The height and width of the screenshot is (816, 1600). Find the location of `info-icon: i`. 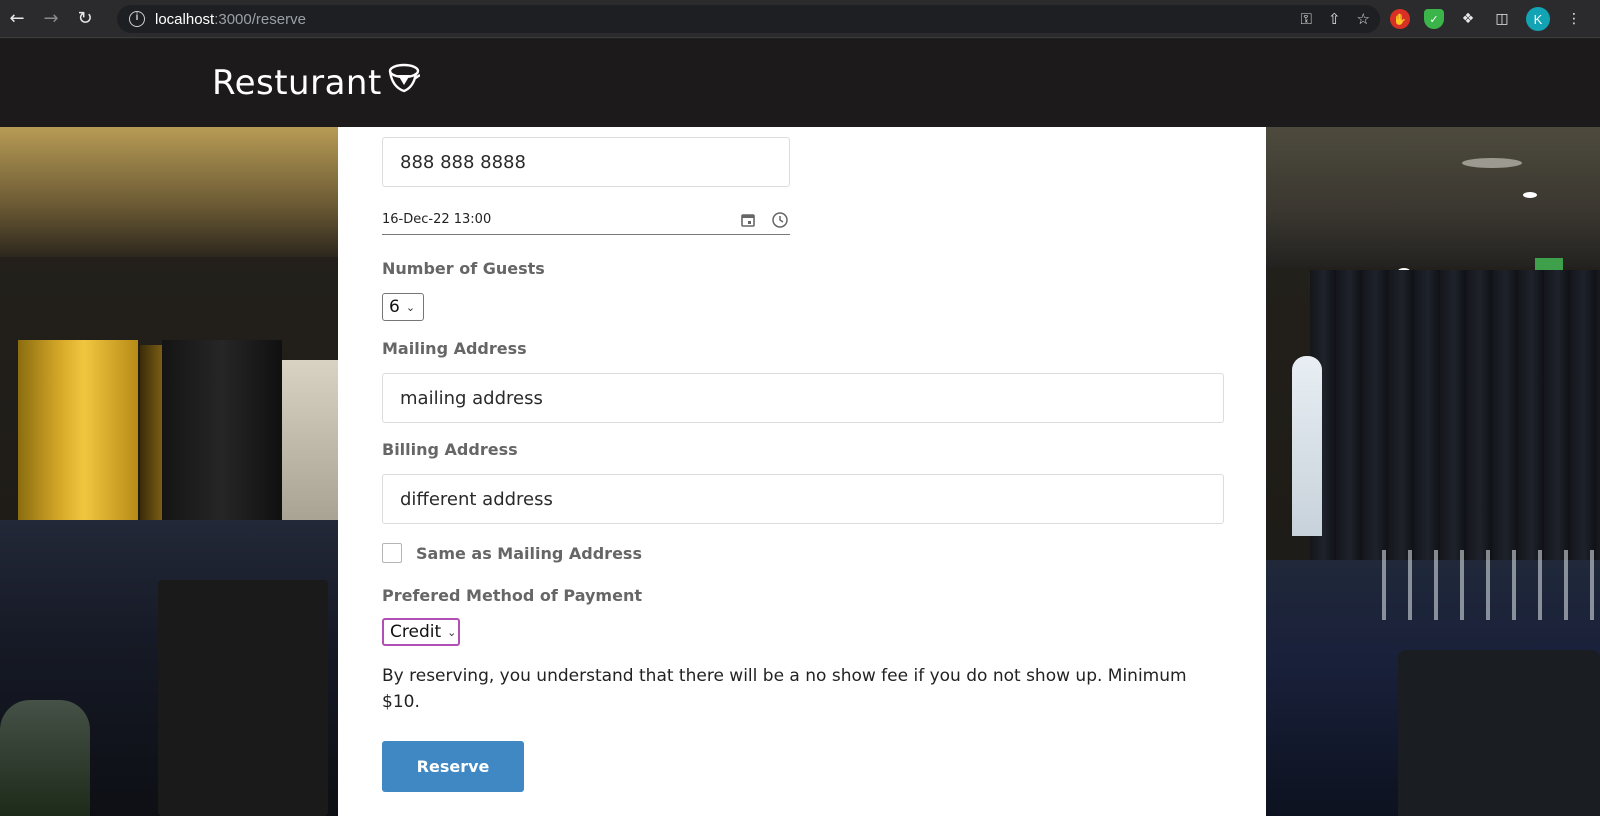

info-icon: i is located at coordinates (137, 19).